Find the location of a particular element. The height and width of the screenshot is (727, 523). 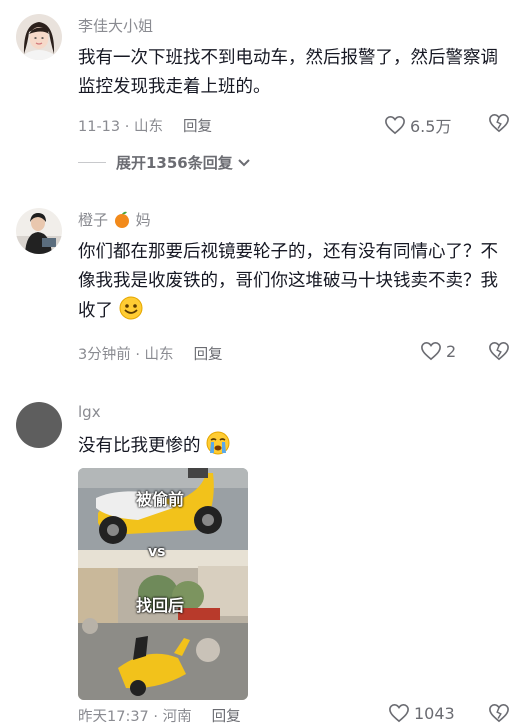

comment-text: 我有一次下班找不到电动车，然后报警了，然后警察调监控发现我走着上班的。 is located at coordinates (288, 72).